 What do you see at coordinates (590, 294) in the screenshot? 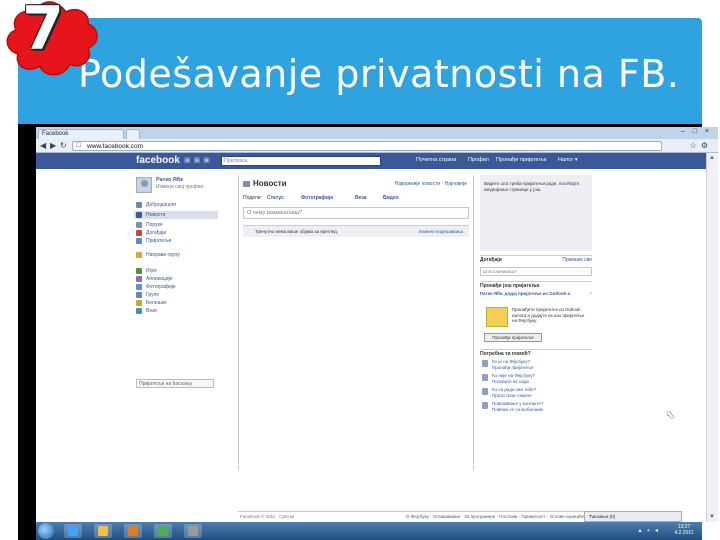
I see `close-icon: ×` at bounding box center [590, 294].